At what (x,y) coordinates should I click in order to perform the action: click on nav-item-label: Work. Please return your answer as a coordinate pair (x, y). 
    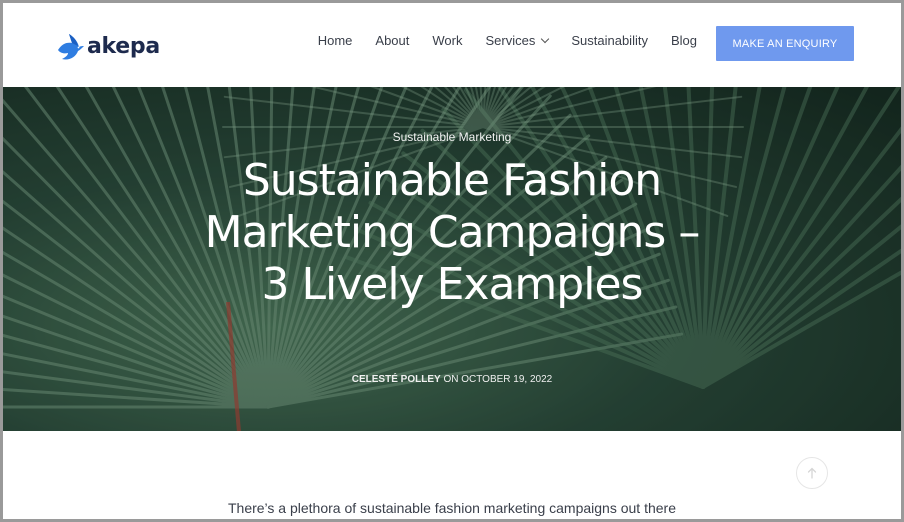
    Looking at the image, I should click on (447, 40).